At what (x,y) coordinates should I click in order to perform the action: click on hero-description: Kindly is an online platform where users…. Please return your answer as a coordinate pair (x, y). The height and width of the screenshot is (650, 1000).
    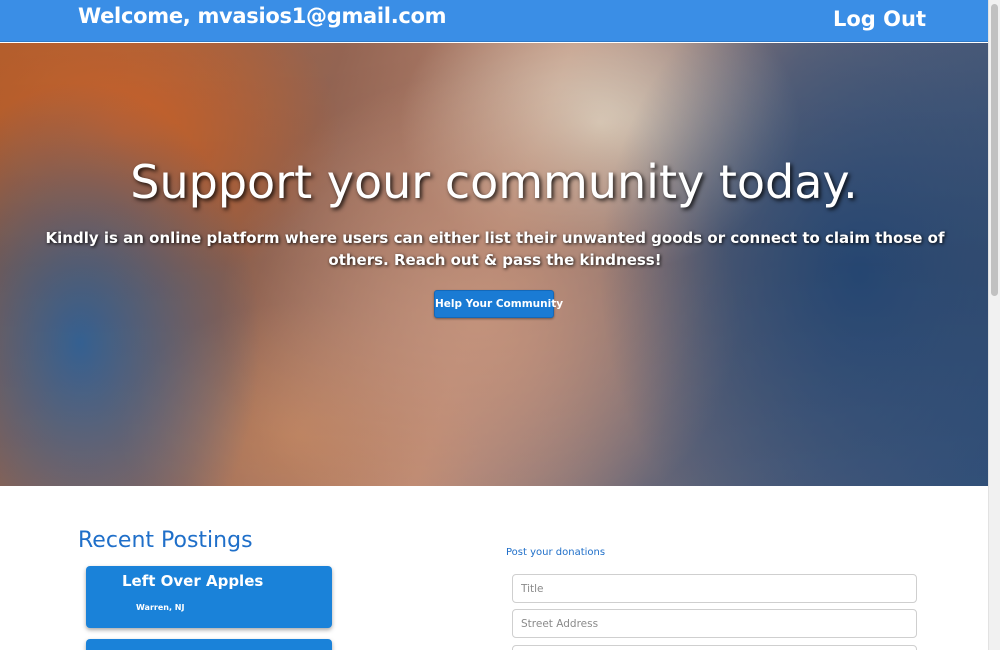
    Looking at the image, I should click on (495, 249).